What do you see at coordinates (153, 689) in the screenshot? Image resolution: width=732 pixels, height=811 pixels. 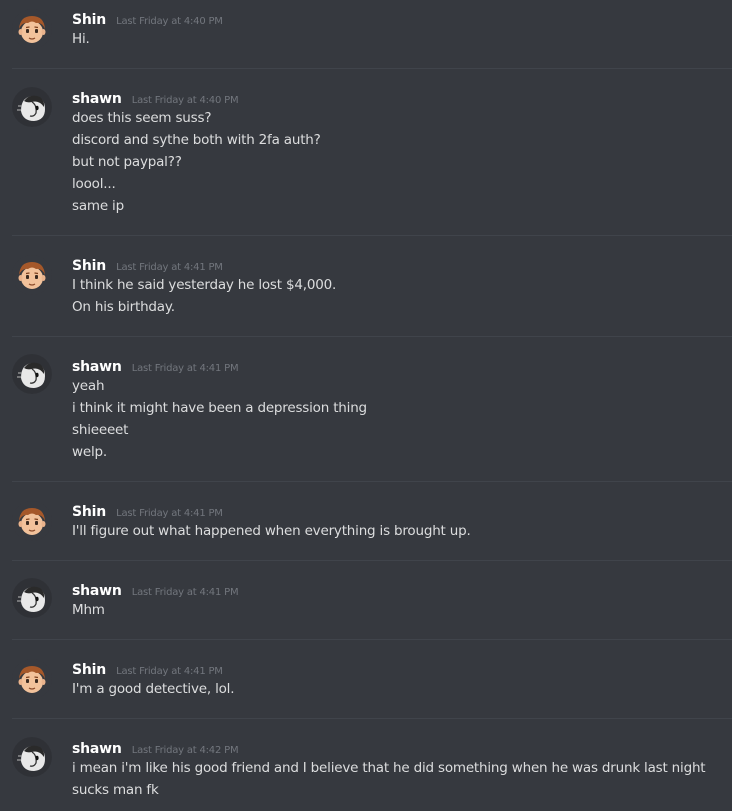 I see `message-text: I'm a good detective, lol.` at bounding box center [153, 689].